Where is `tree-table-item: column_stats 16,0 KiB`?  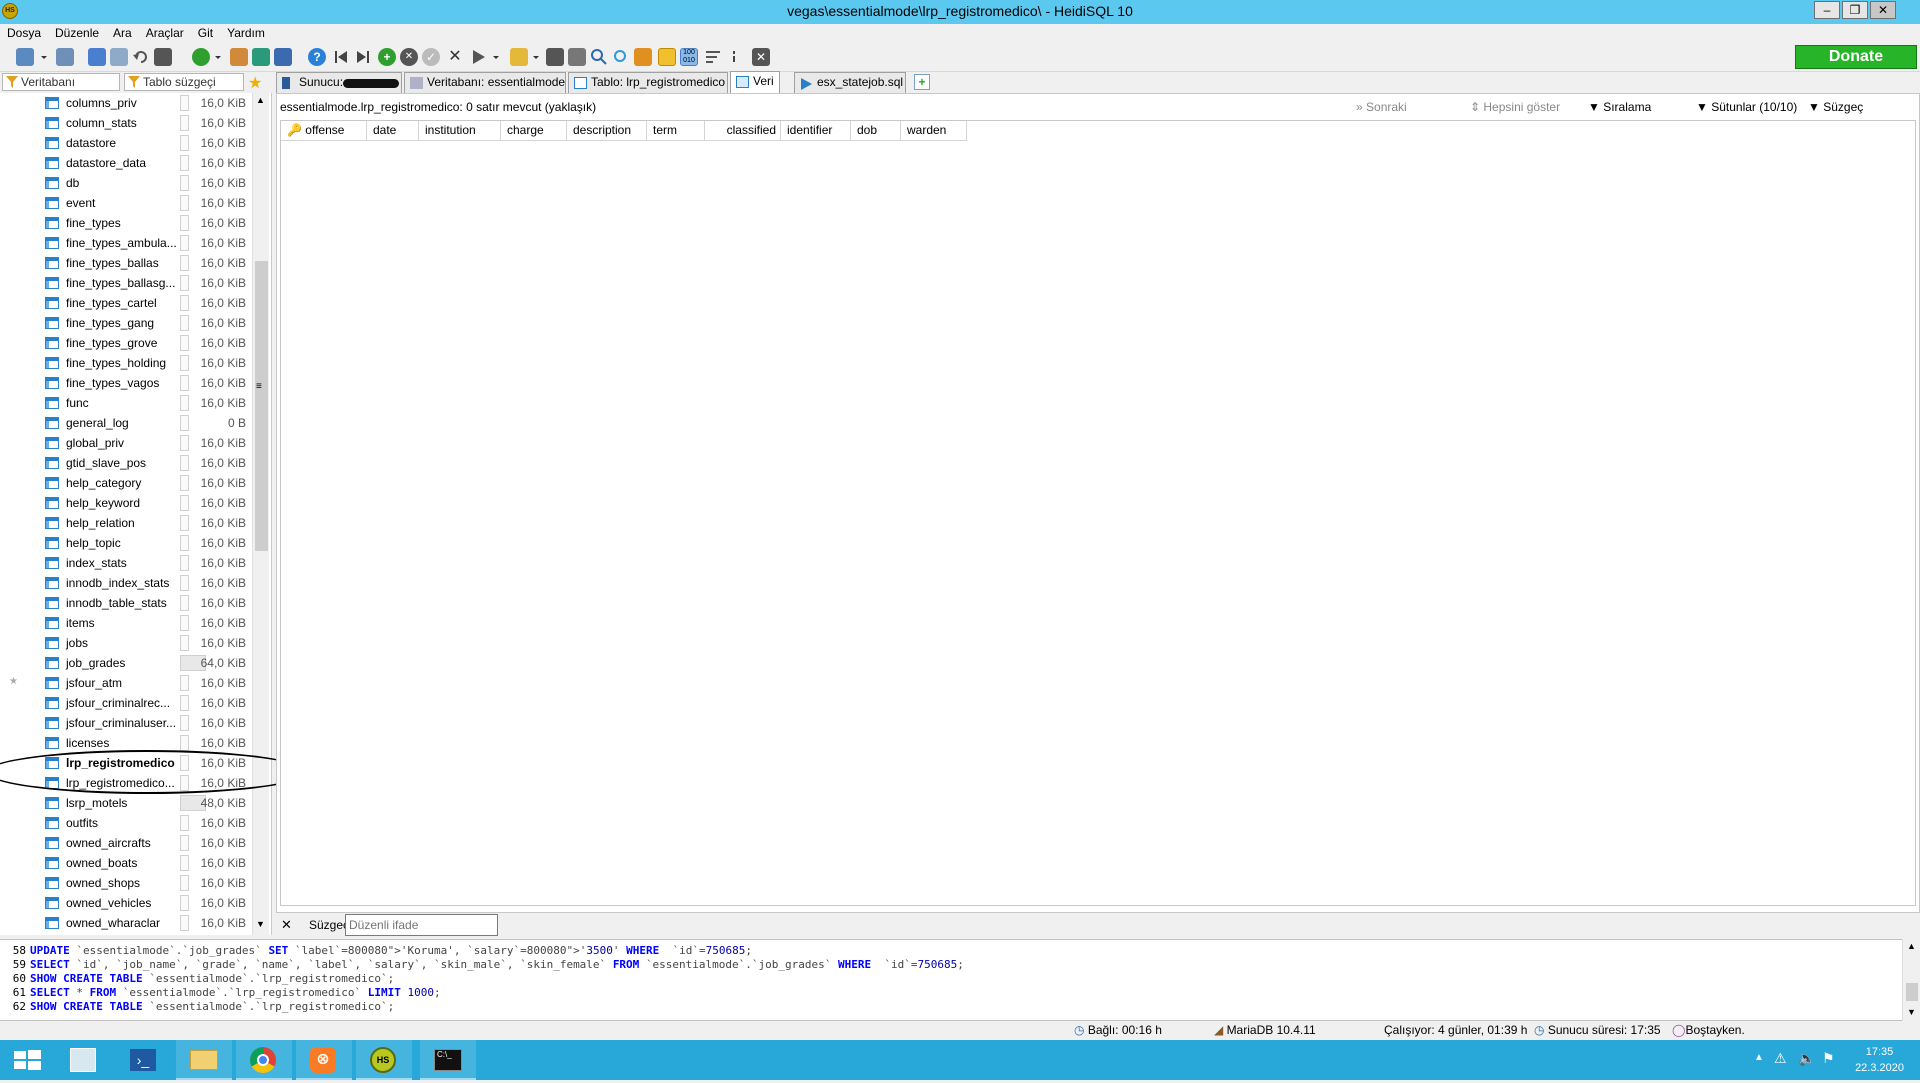
tree-table-item: column_stats 16,0 KiB is located at coordinates (126, 123).